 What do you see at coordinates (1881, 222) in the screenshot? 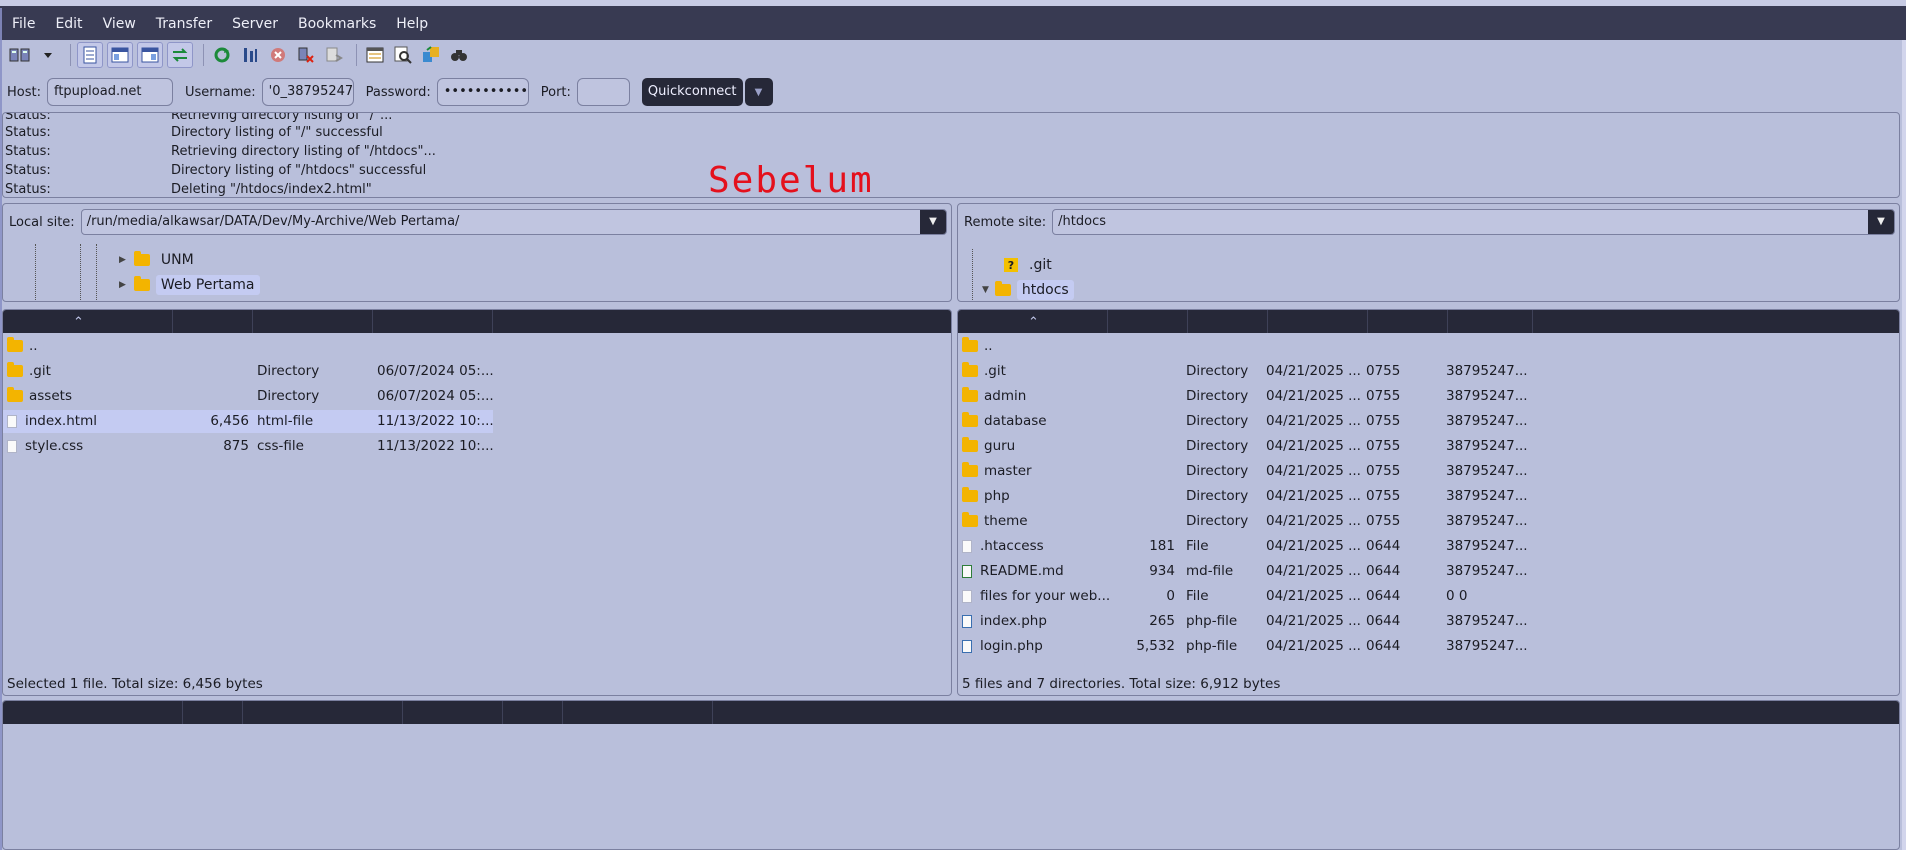
I see `remote-path-dropdown: ▼` at bounding box center [1881, 222].